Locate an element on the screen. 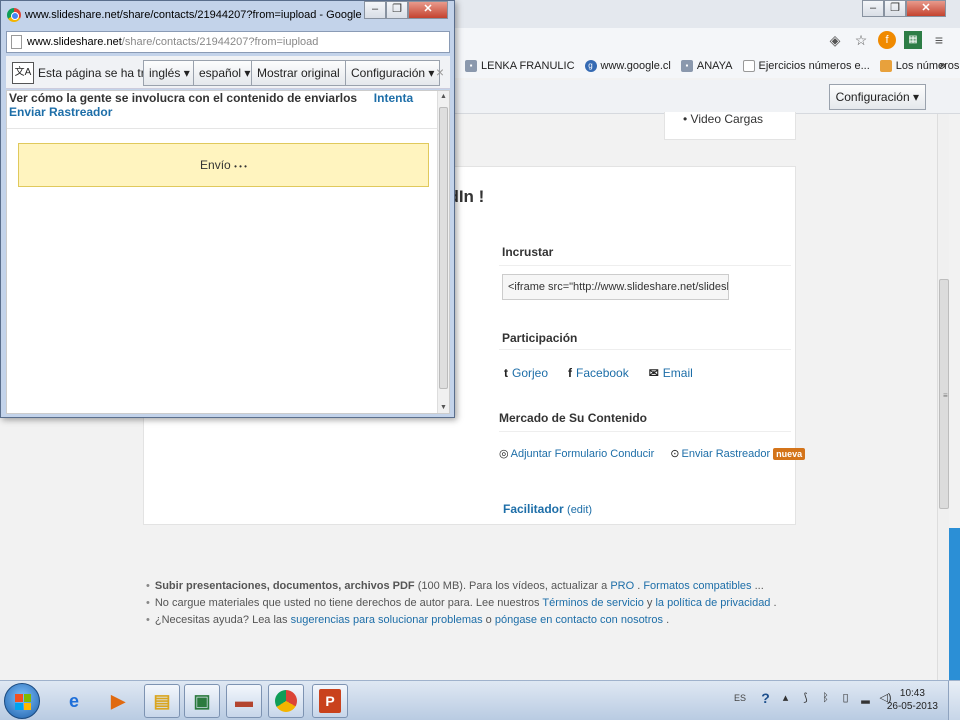 Image resolution: width=960 pixels, height=720 pixels. popup-minimize-button: – is located at coordinates (375, 10).